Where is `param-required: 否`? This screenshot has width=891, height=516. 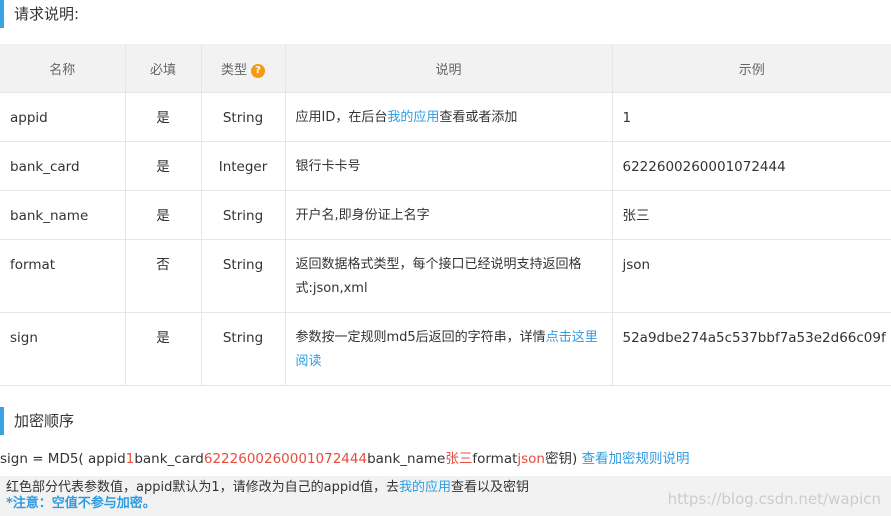
param-required: 否 is located at coordinates (163, 276).